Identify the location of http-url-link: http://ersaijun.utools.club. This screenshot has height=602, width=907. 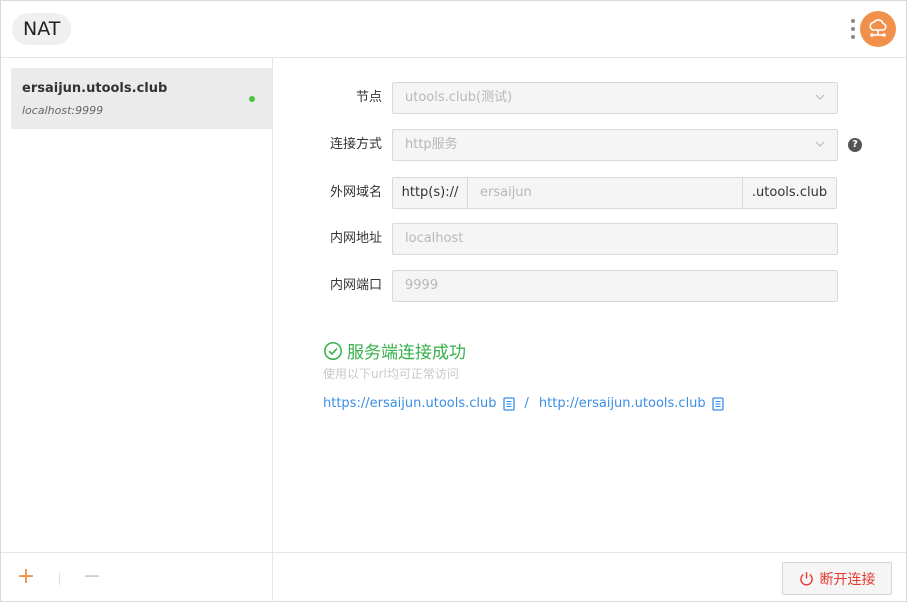
(622, 403).